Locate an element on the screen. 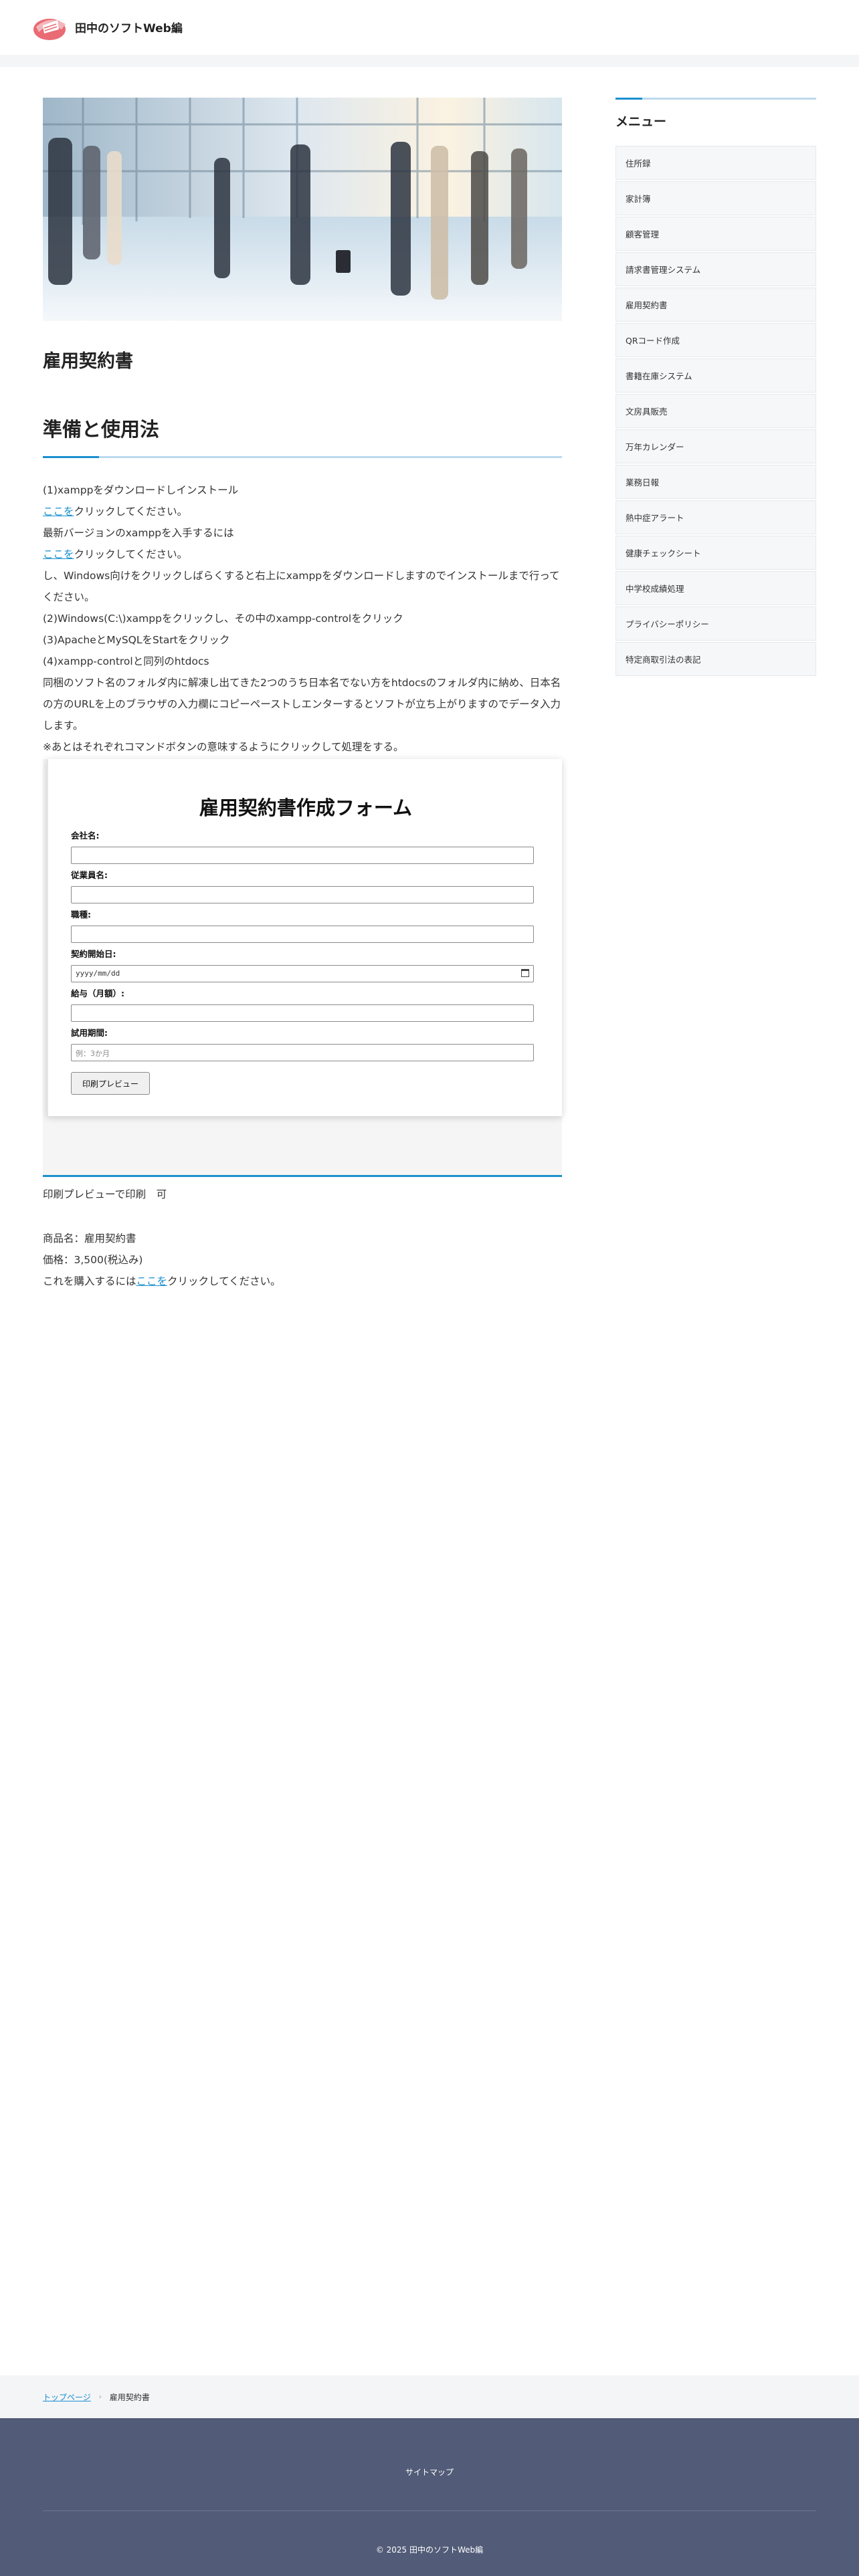 The image size is (859, 2576). breadcrumb: トップページ › 雇用契約書 is located at coordinates (429, 2396).